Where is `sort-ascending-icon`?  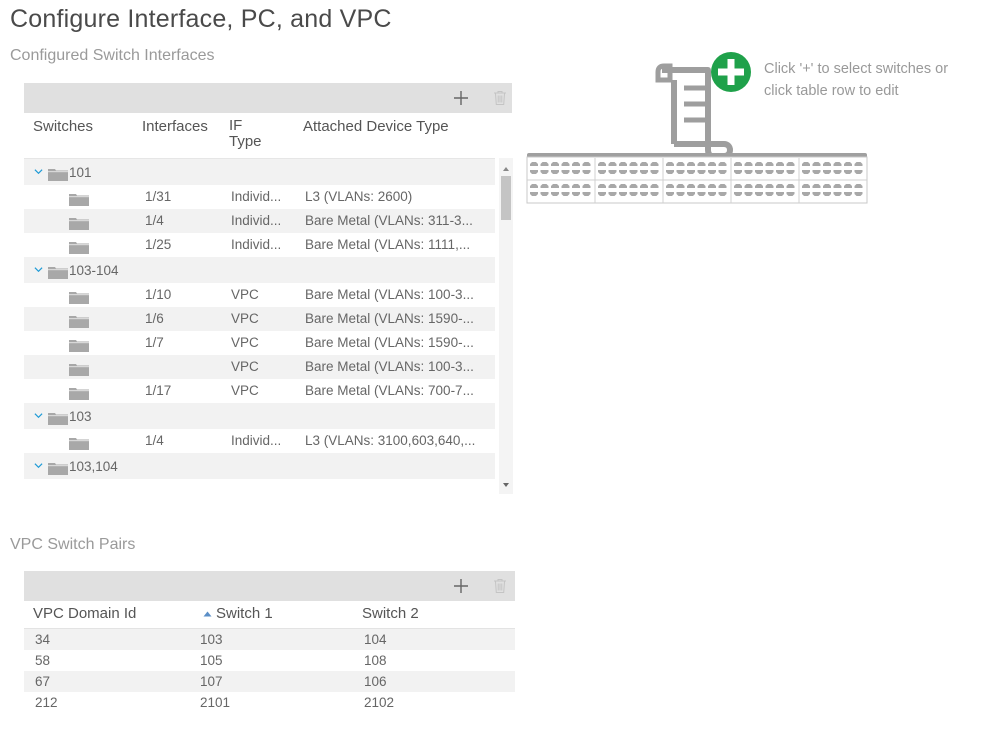
sort-ascending-icon is located at coordinates (207, 614).